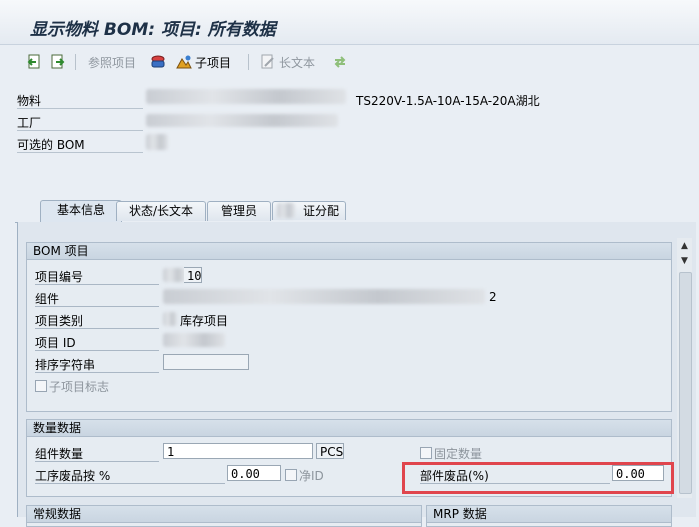 The width and height of the screenshot is (699, 527). What do you see at coordinates (41, 386) in the screenshot?
I see `sub-item-flag-box` at bounding box center [41, 386].